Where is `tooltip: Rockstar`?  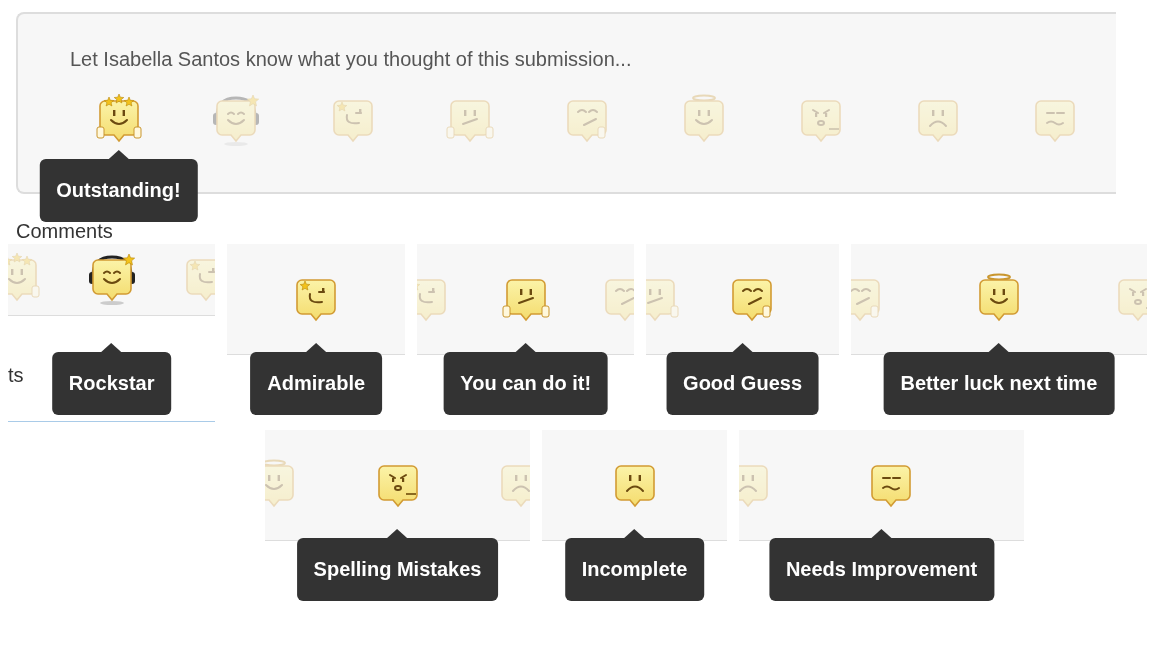 tooltip: Rockstar is located at coordinates (111, 383).